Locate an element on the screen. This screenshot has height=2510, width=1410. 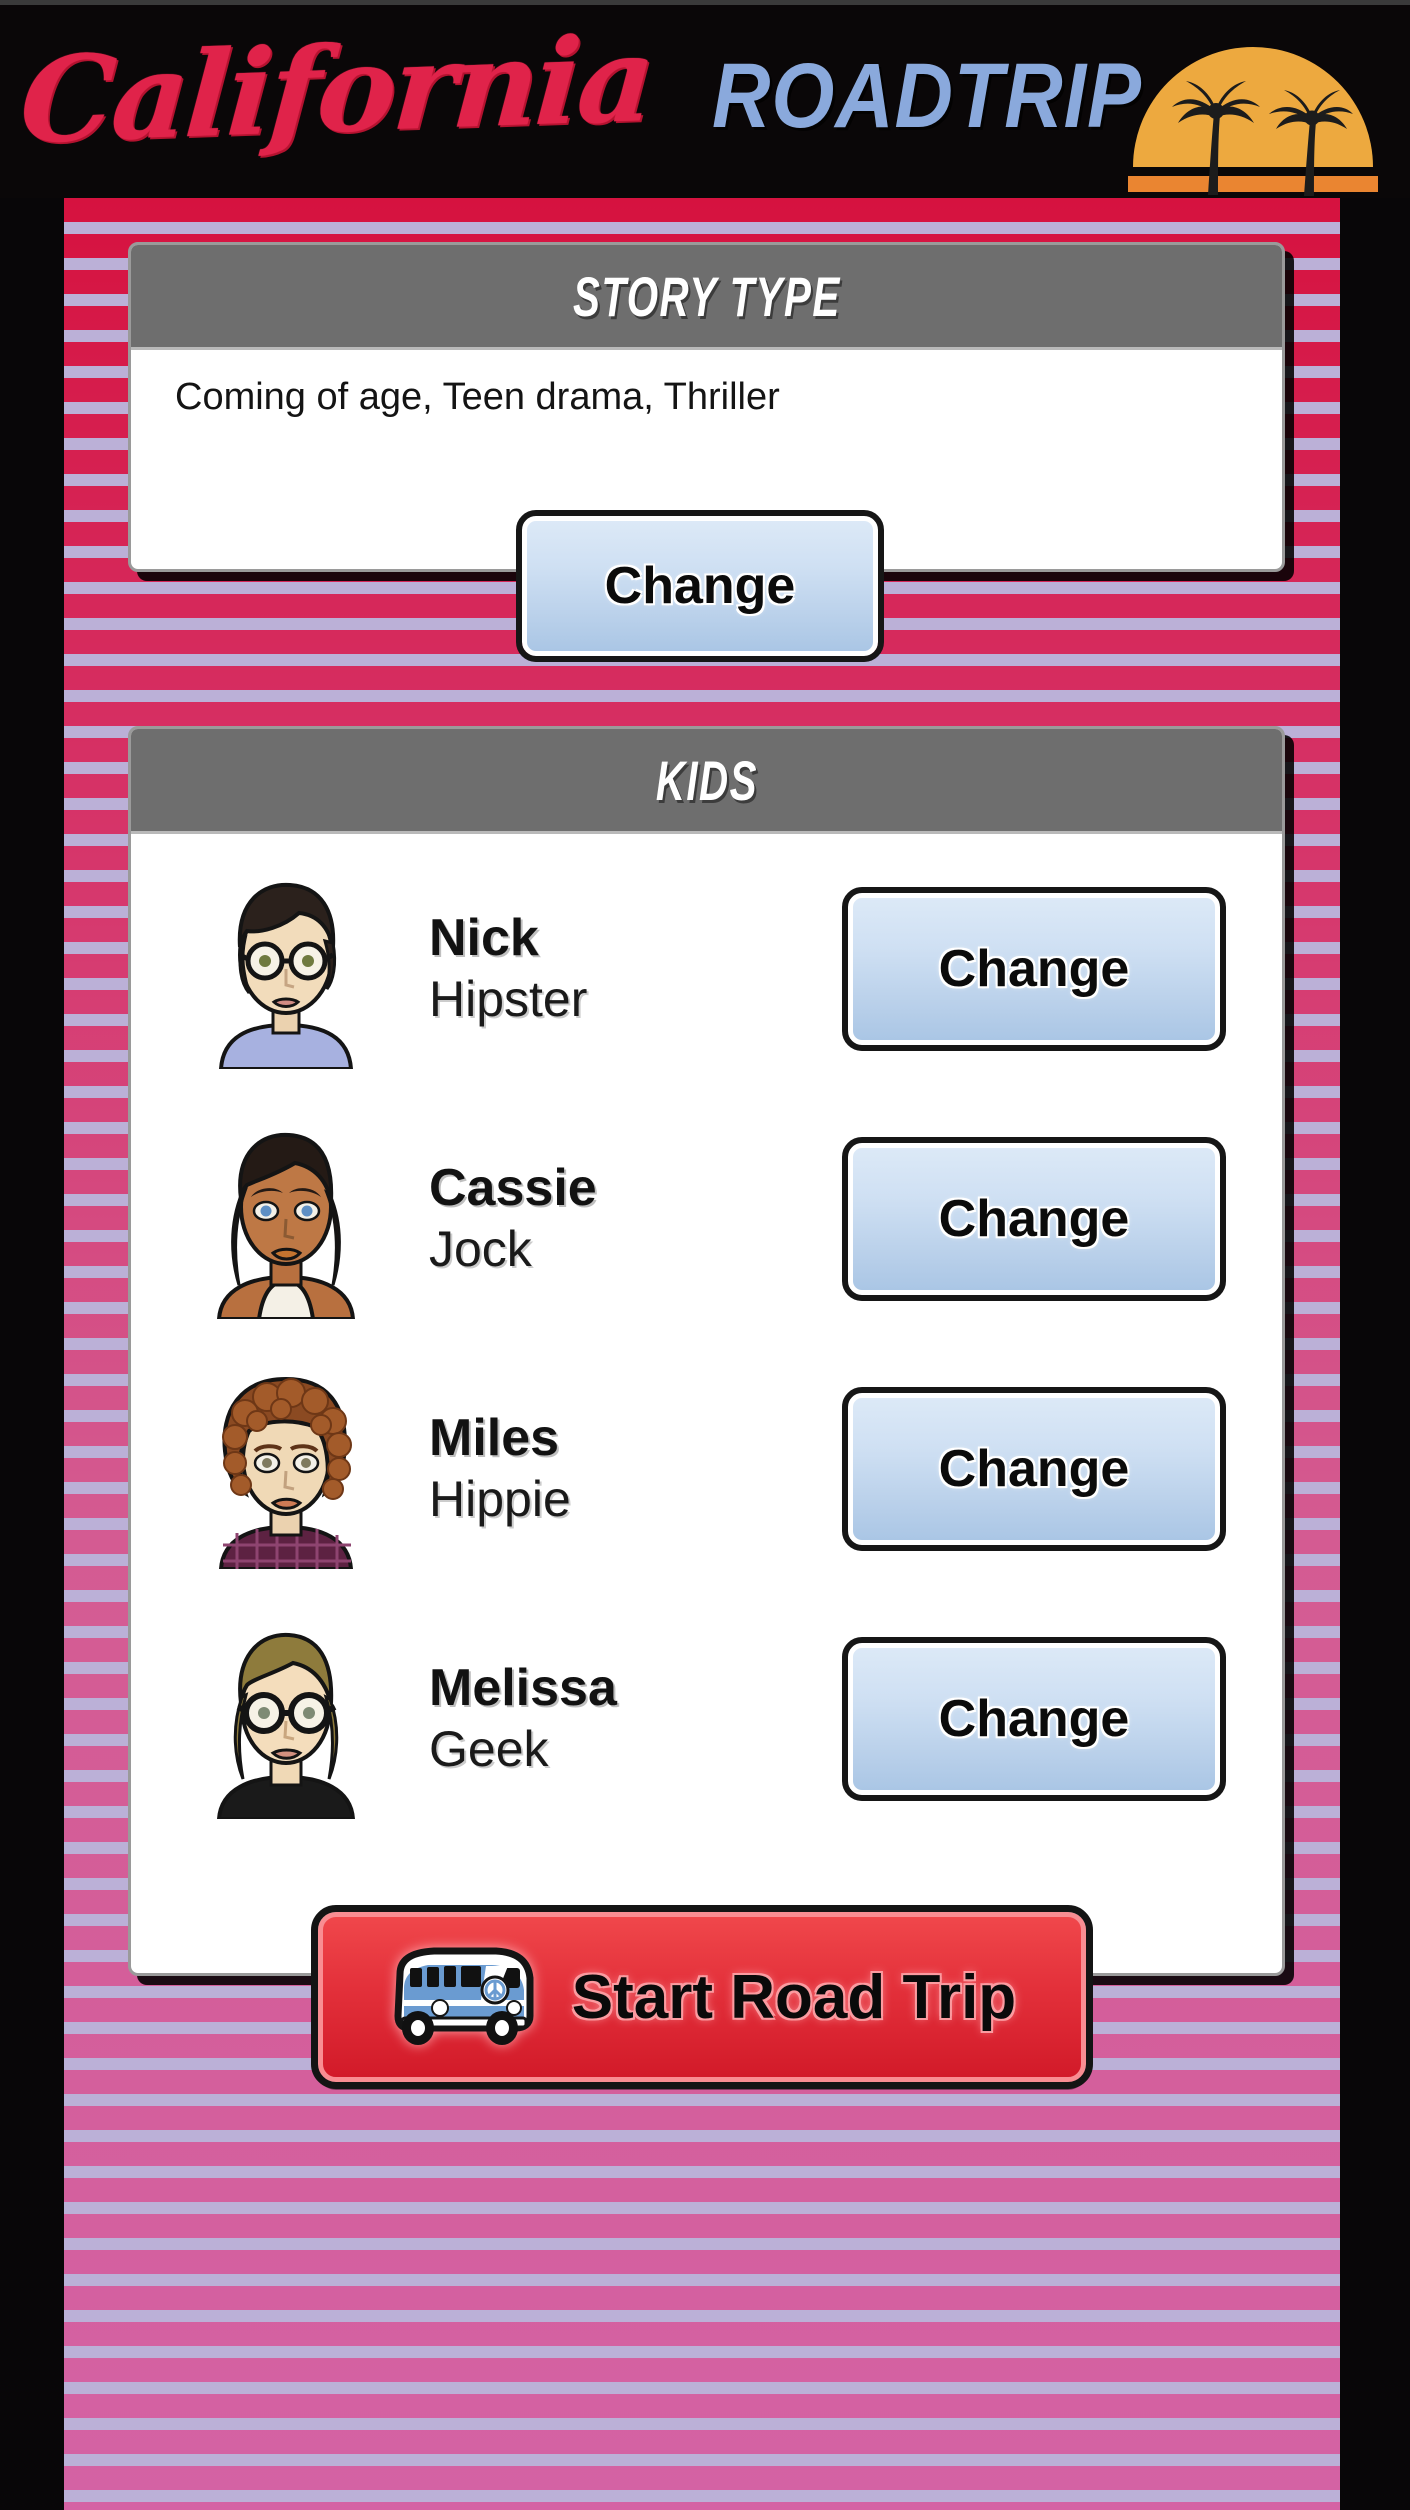
palm-tree-right-icon is located at coordinates (1311, 140).